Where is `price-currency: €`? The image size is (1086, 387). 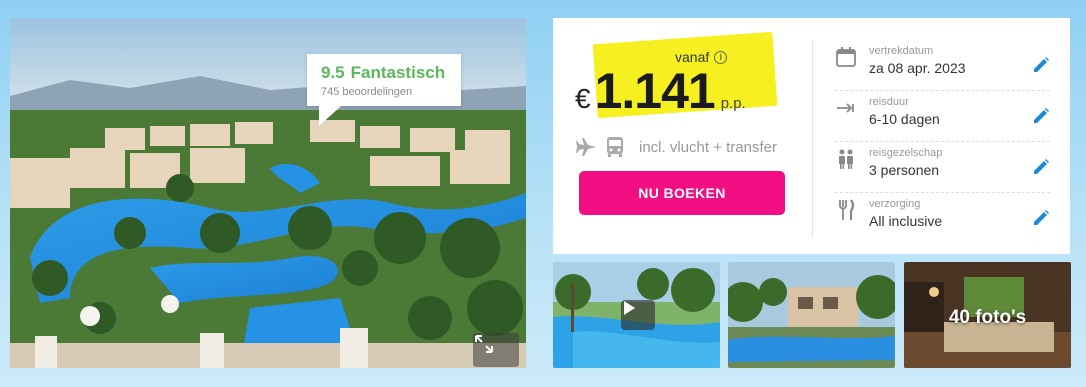 price-currency: € is located at coordinates (583, 98).